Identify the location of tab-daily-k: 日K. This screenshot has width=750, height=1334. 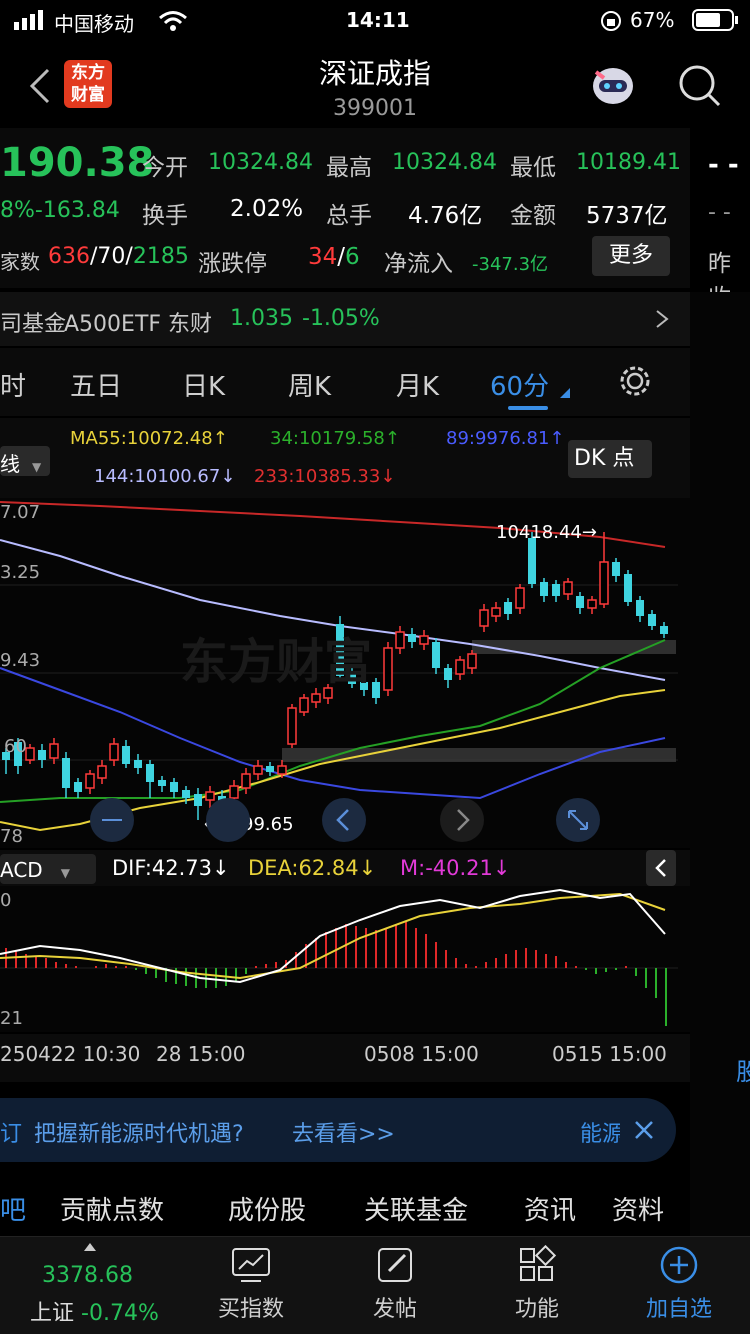
(203, 384).